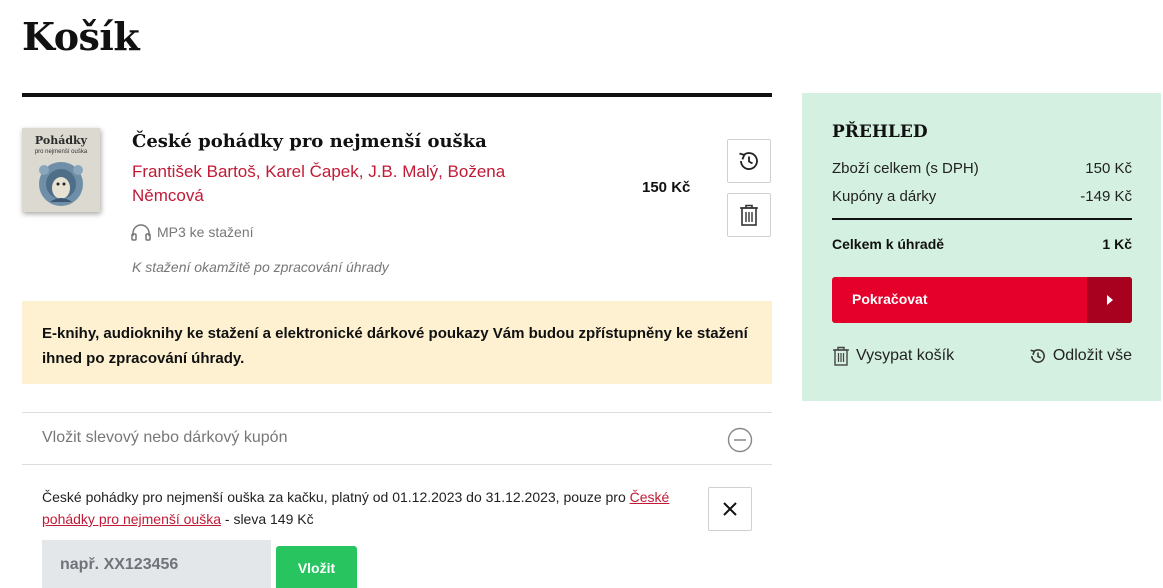 The image size is (1163, 588). What do you see at coordinates (982, 244) in the screenshot?
I see `summary-total-row: Celkem k úhradě 1 Kč` at bounding box center [982, 244].